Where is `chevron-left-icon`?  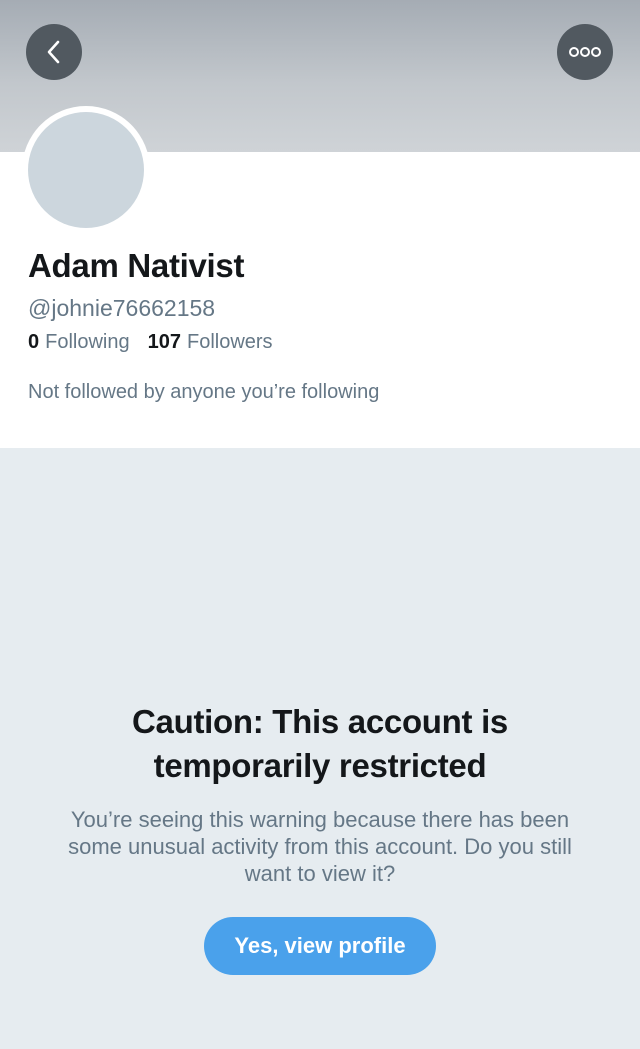
chevron-left-icon is located at coordinates (53, 52).